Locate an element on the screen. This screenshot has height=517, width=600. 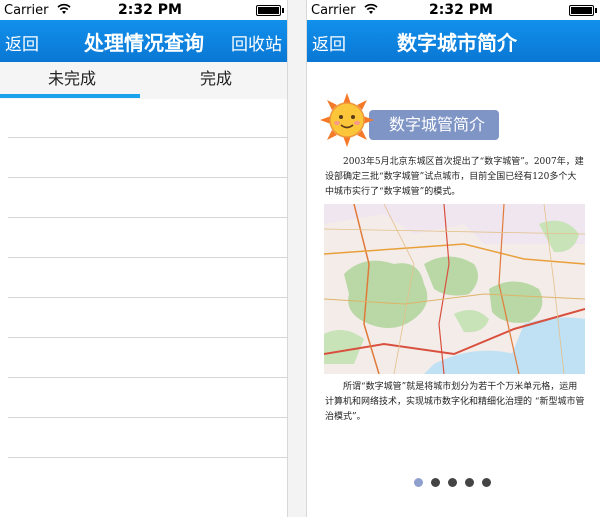
map-image is located at coordinates (454, 289).